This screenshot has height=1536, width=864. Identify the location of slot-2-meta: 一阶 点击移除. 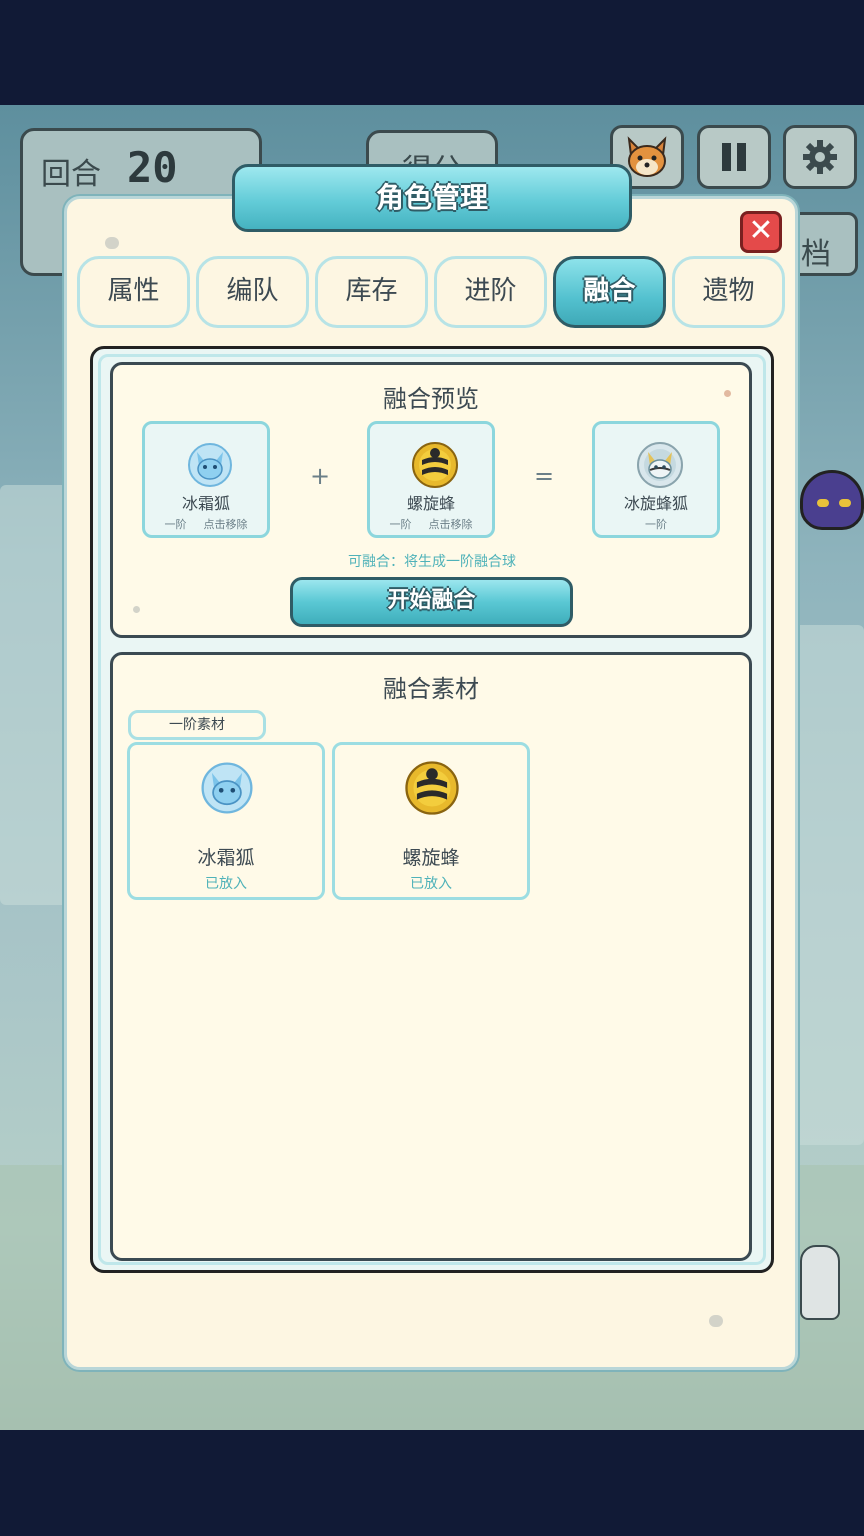
(431, 524).